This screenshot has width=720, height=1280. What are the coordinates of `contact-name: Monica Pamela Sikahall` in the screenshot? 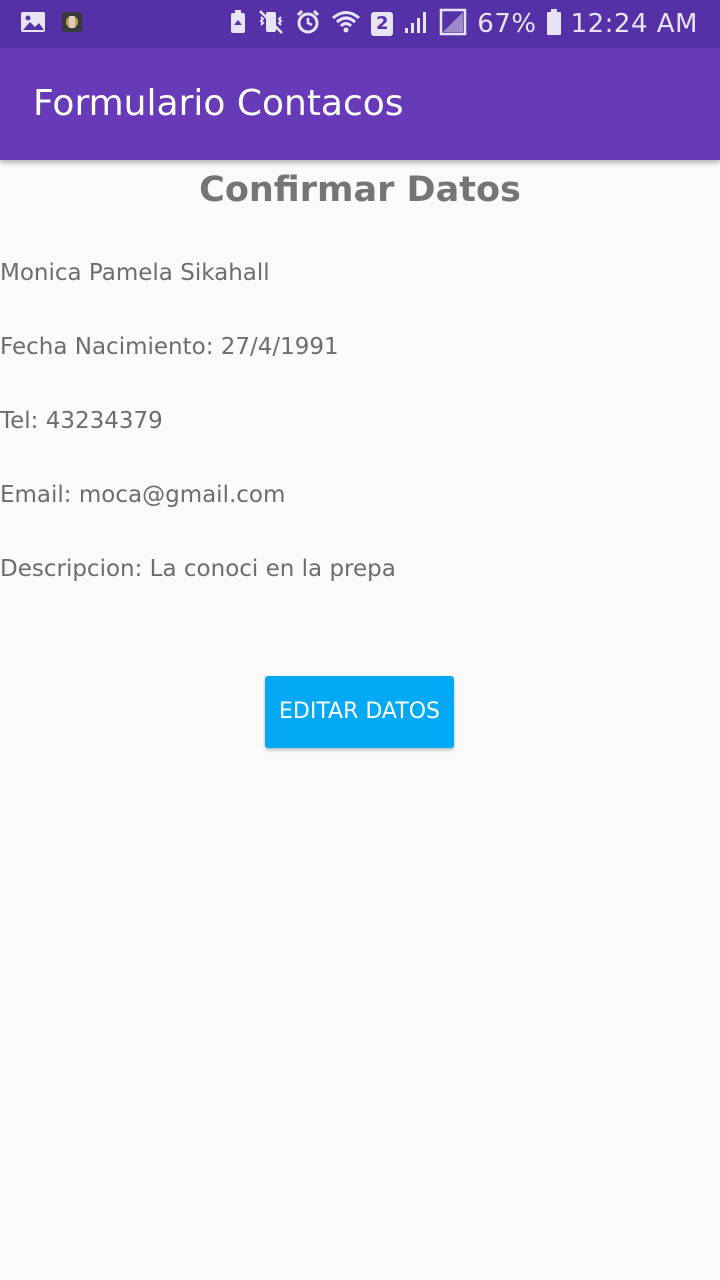 It's located at (135, 273).